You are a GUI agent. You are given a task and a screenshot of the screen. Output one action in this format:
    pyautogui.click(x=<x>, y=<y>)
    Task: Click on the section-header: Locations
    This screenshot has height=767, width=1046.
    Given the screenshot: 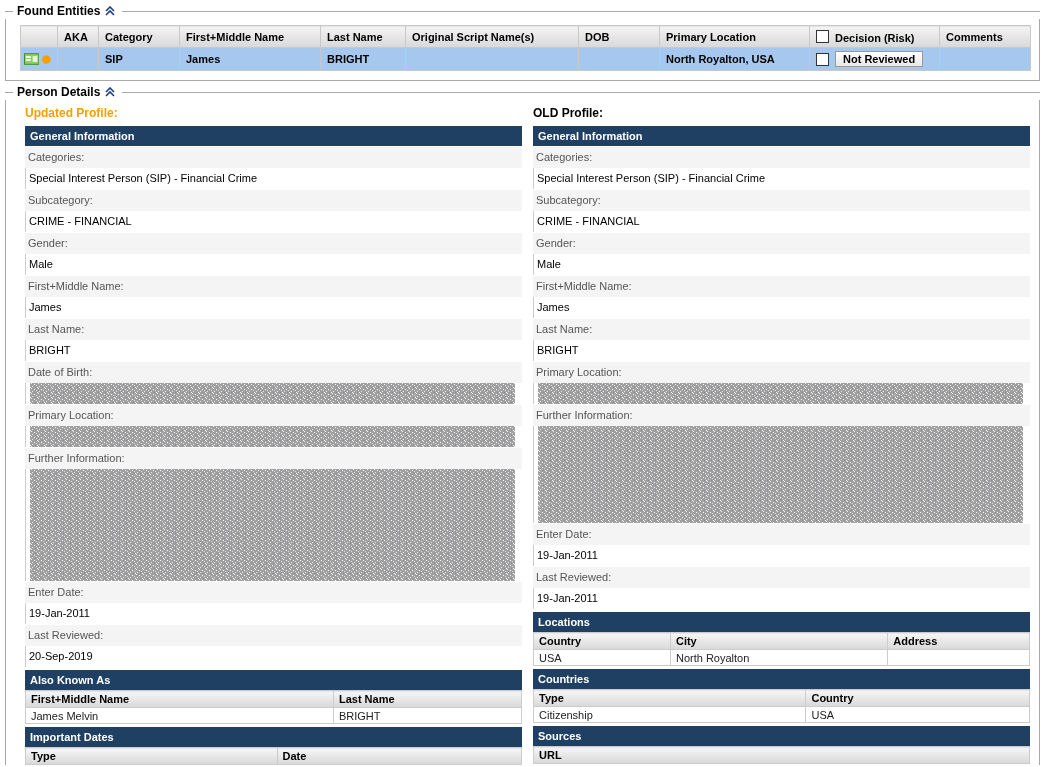 What is the action you would take?
    pyautogui.click(x=781, y=622)
    